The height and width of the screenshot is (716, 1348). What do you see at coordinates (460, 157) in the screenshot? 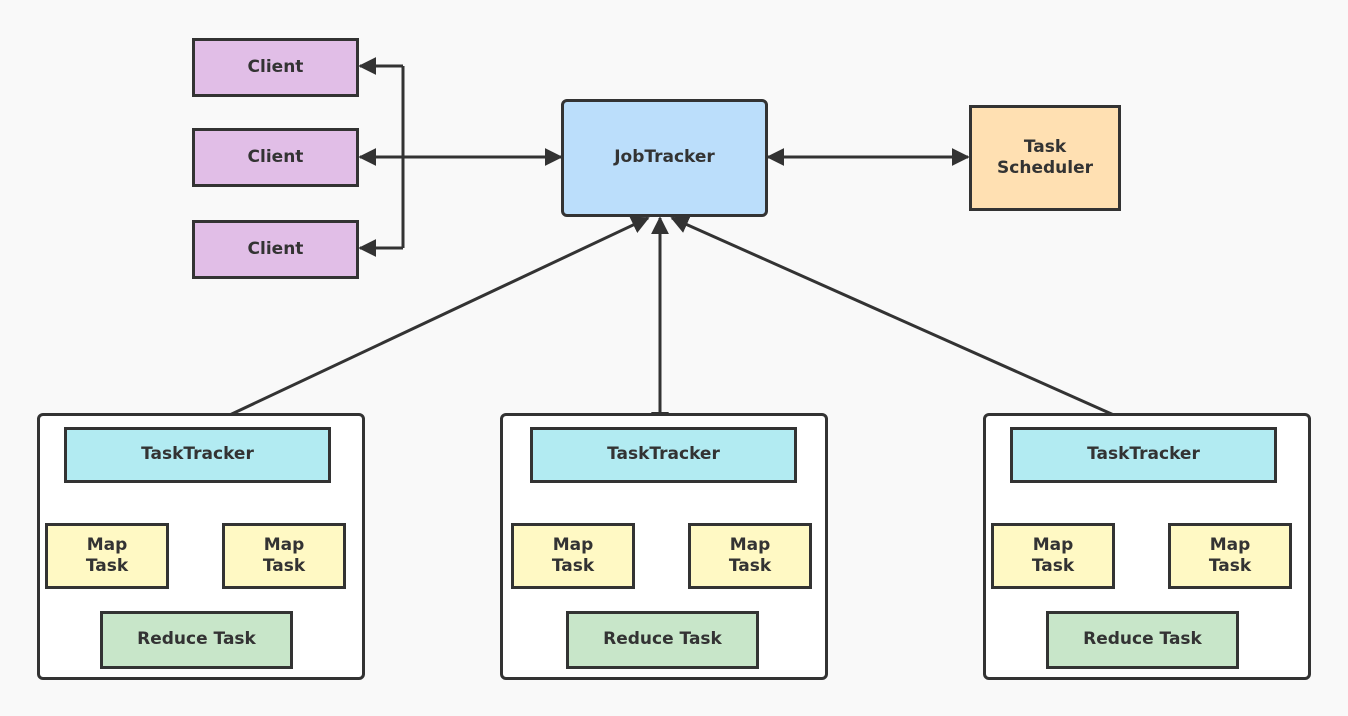
I see `client-connectors` at bounding box center [460, 157].